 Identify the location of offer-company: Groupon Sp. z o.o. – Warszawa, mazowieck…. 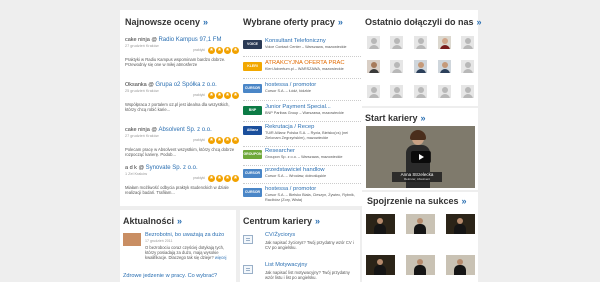
(304, 157).